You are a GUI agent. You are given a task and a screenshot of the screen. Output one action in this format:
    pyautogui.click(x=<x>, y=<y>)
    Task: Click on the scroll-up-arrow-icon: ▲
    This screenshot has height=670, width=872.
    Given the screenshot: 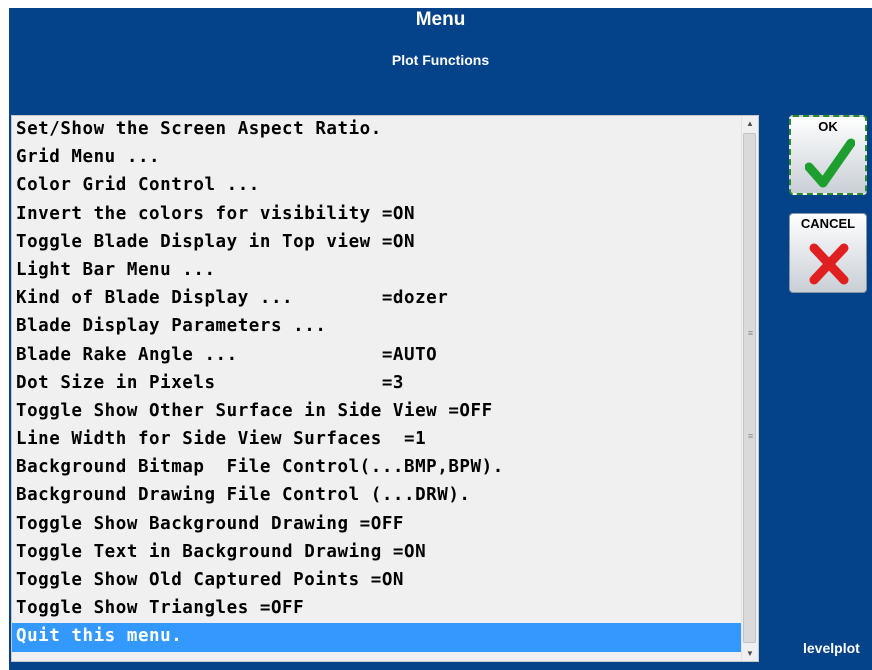 What is the action you would take?
    pyautogui.click(x=750, y=123)
    